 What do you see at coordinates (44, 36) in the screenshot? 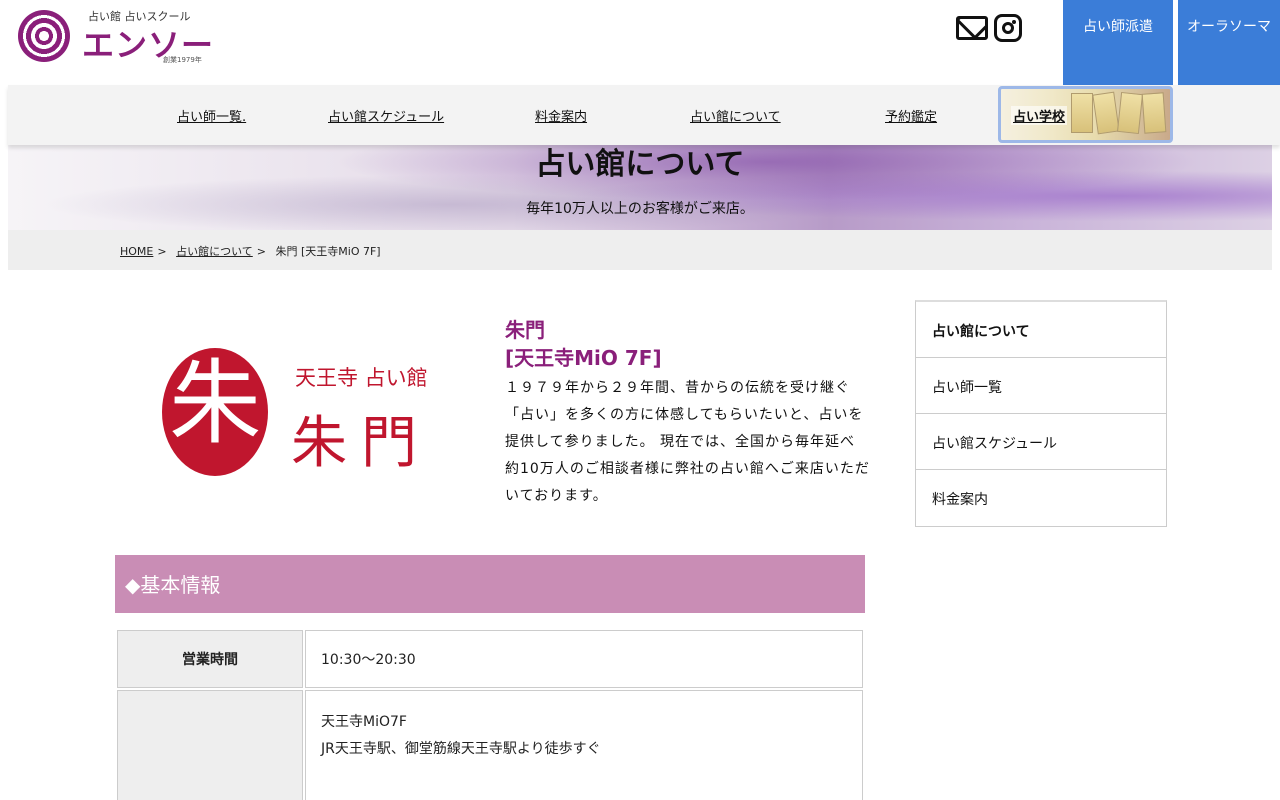
I see `logo-mark-icon` at bounding box center [44, 36].